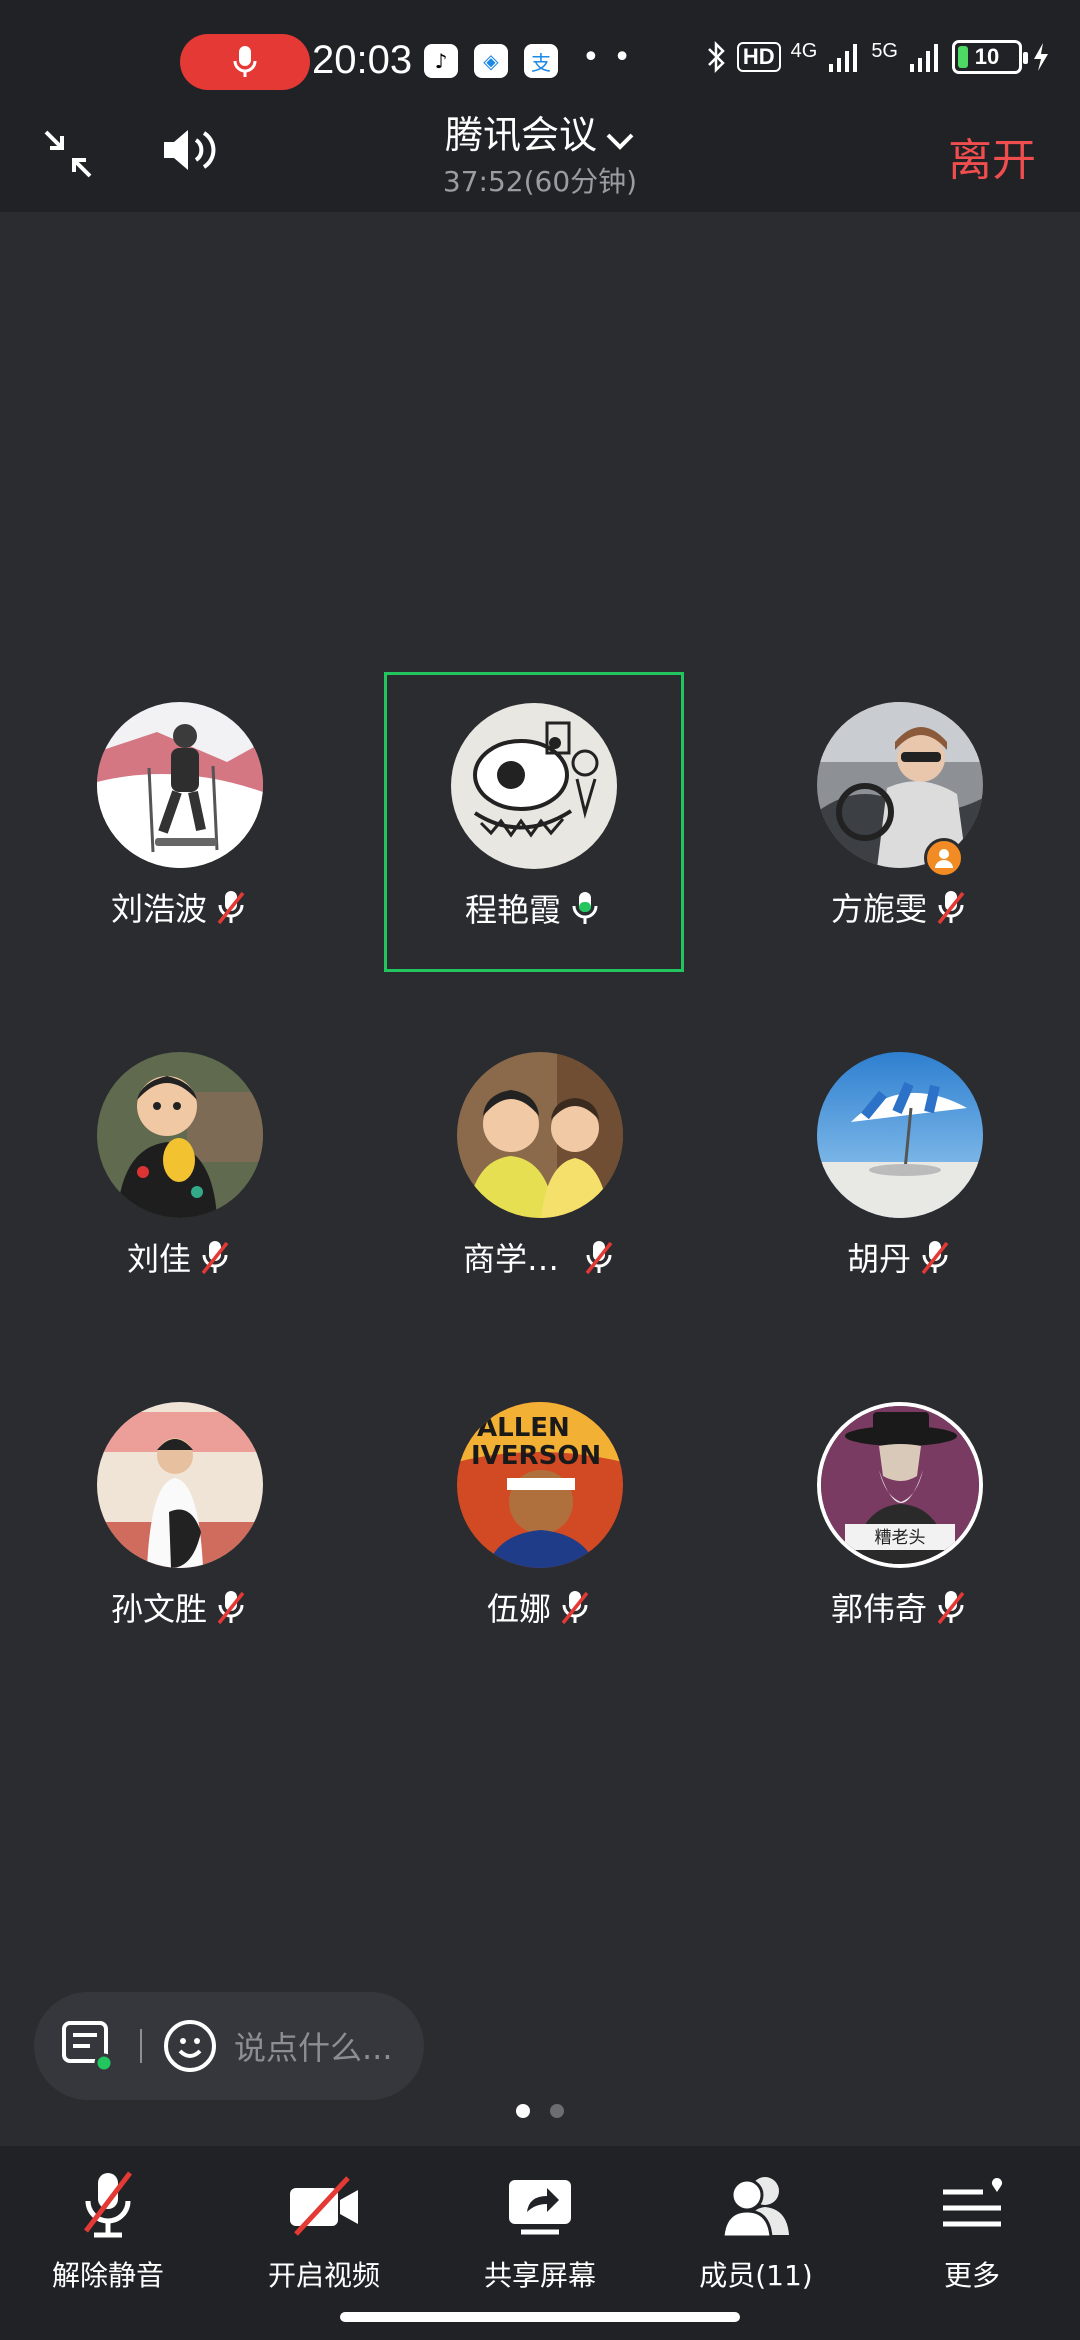  I want to click on unmute-label: 解除静音, so click(107, 2275).